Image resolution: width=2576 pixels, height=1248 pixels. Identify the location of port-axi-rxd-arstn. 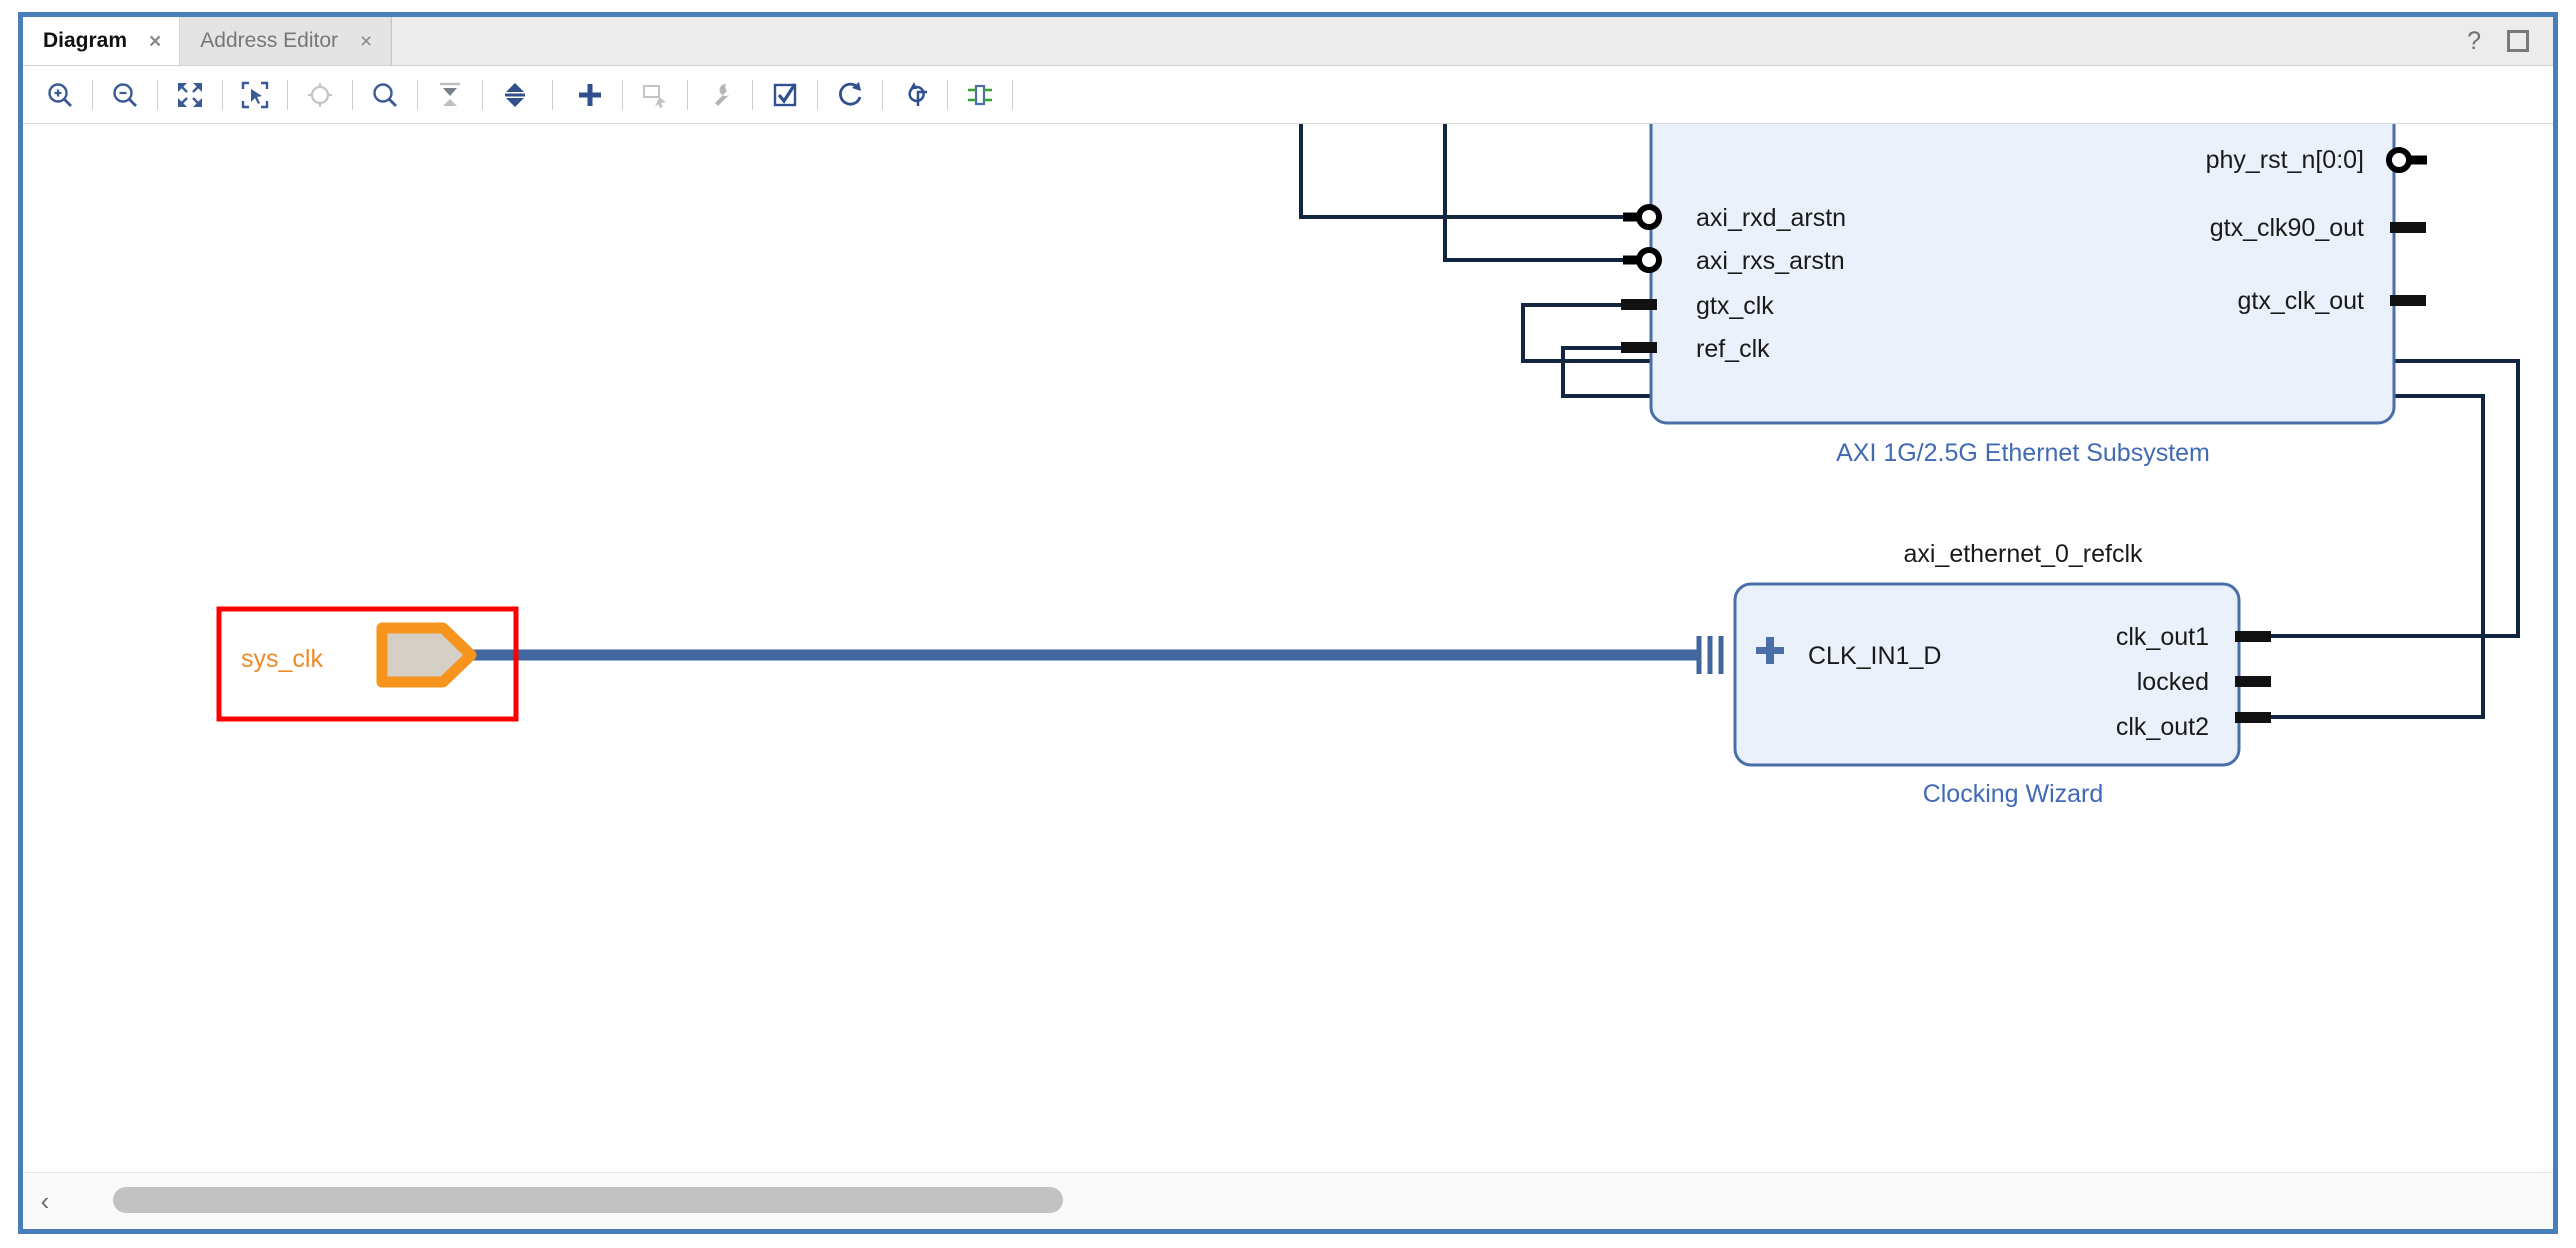
(1642, 217).